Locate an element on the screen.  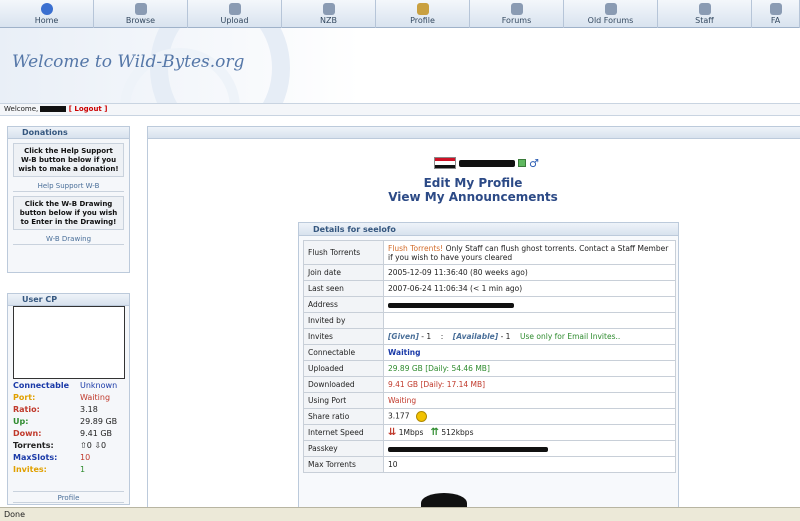
welcome-text: Welcome, is located at coordinates (21, 109).